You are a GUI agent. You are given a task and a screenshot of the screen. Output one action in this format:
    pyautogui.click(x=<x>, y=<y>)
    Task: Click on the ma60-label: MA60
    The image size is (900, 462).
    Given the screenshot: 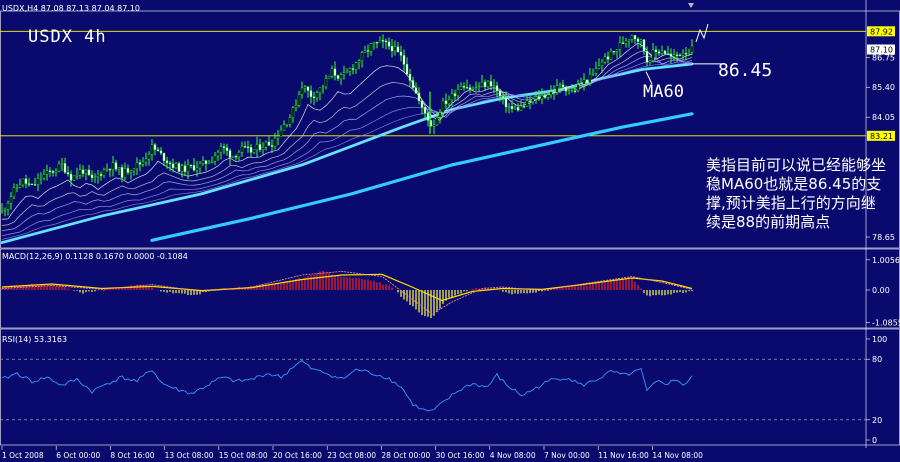 What is the action you would take?
    pyautogui.click(x=663, y=92)
    